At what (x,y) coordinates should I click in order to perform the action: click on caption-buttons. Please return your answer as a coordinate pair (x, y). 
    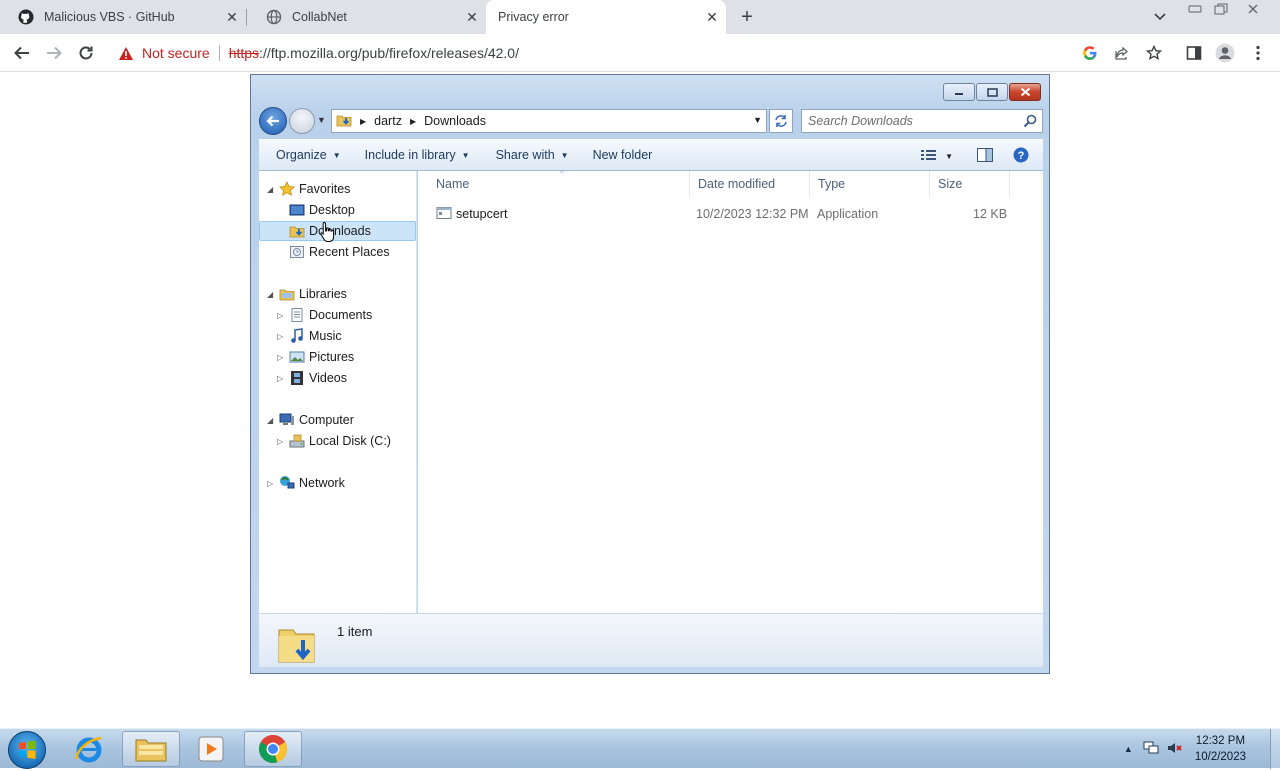
    Looking at the image, I should click on (991, 92).